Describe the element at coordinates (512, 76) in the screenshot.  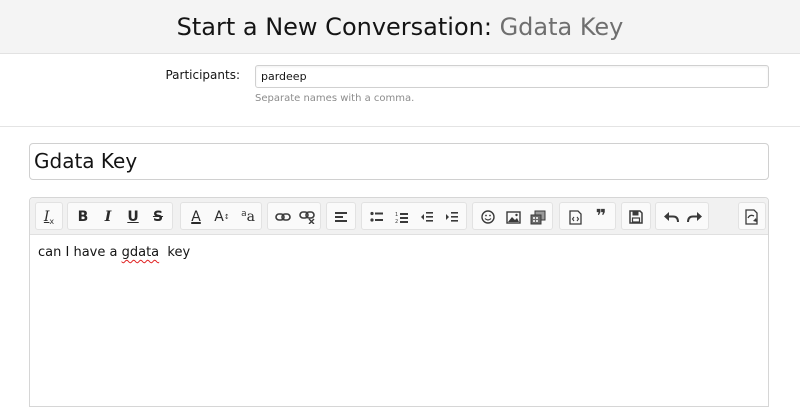
I see `participants-input: pardeep` at that location.